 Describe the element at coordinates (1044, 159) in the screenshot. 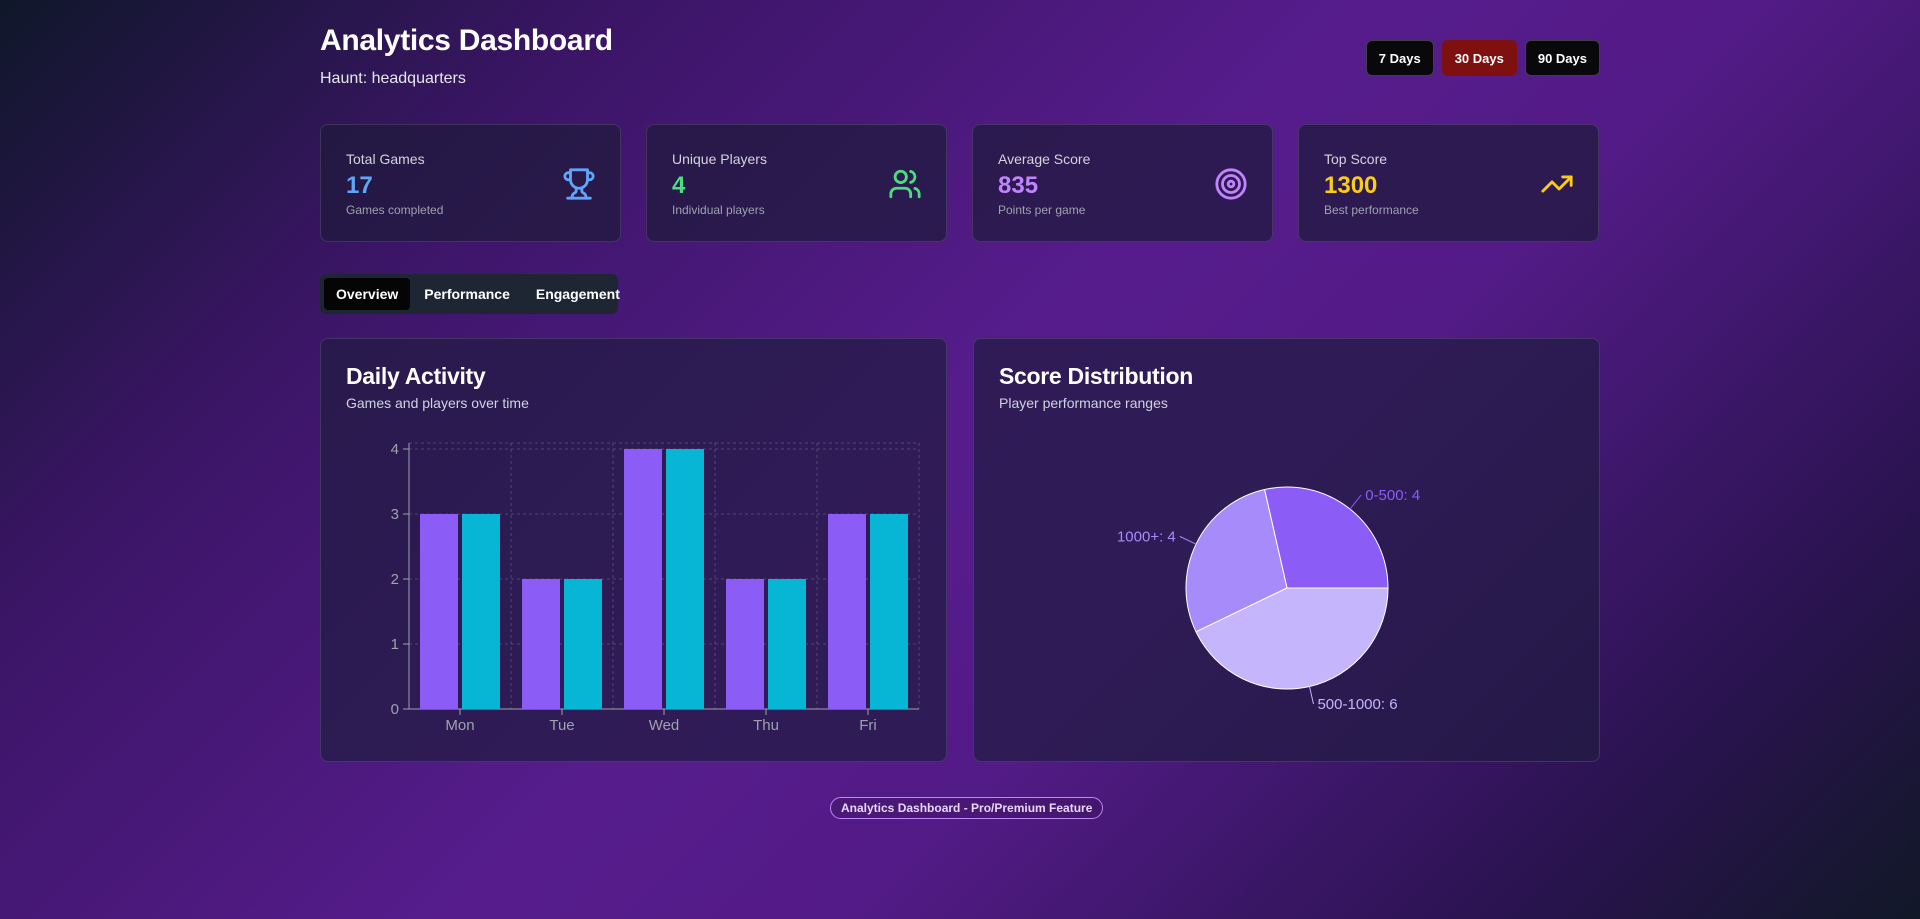

I see `stat-label: Average Score` at that location.